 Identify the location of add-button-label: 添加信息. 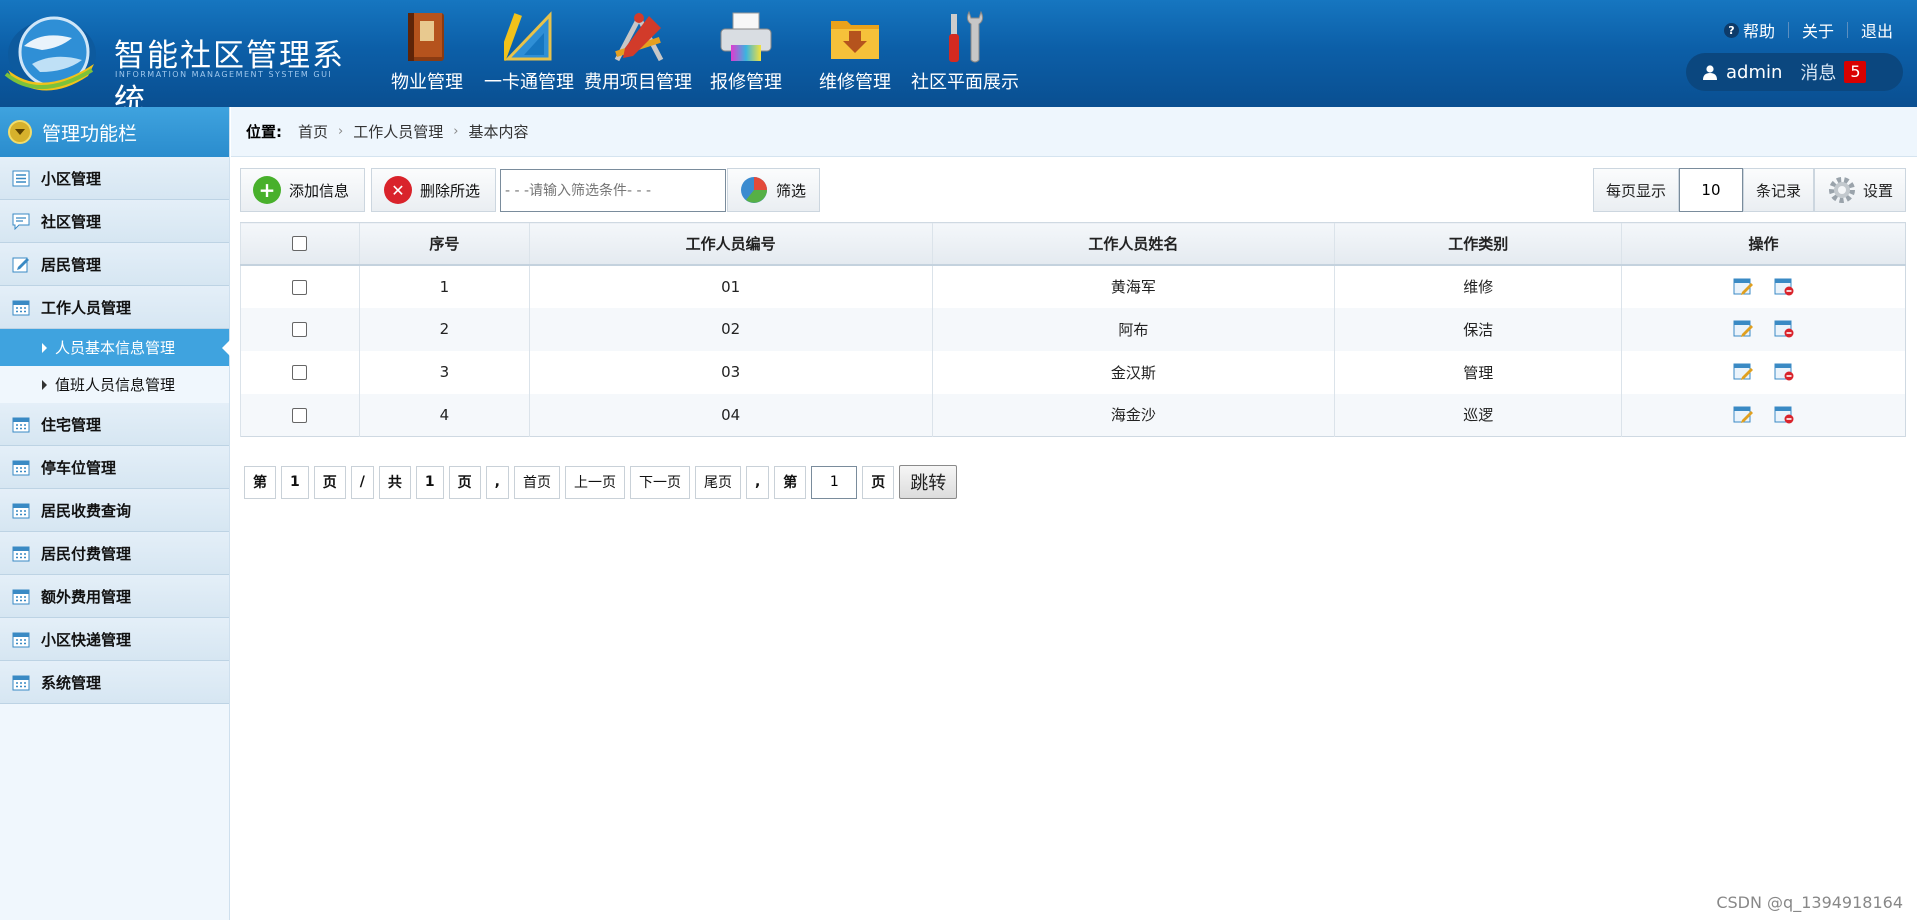
(319, 190).